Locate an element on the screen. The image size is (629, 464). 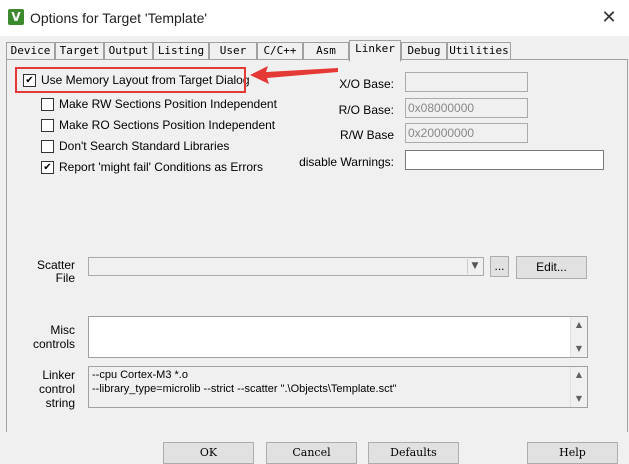
tab-debug: Debug is located at coordinates (424, 51).